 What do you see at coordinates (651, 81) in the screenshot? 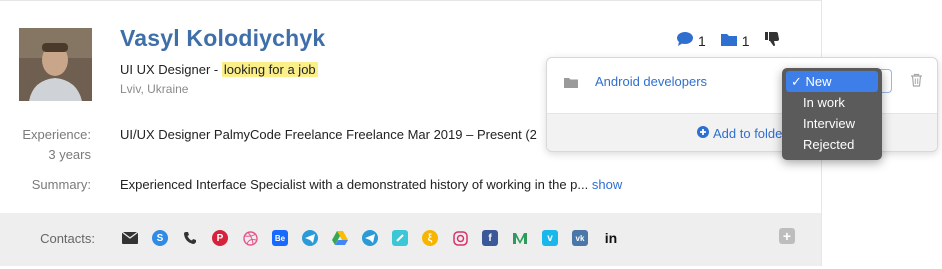
I see `folder-name-link: Android developers` at bounding box center [651, 81].